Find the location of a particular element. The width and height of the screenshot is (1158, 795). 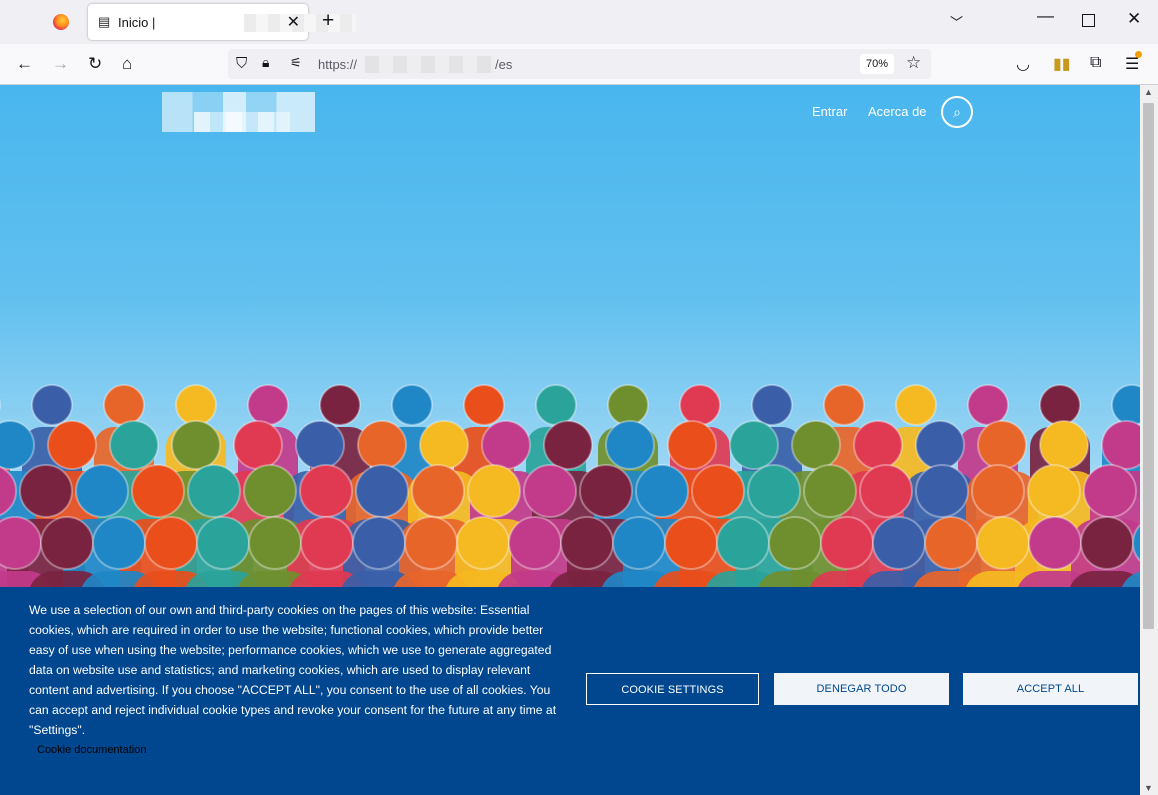

url-prefix: https:// is located at coordinates (338, 64).